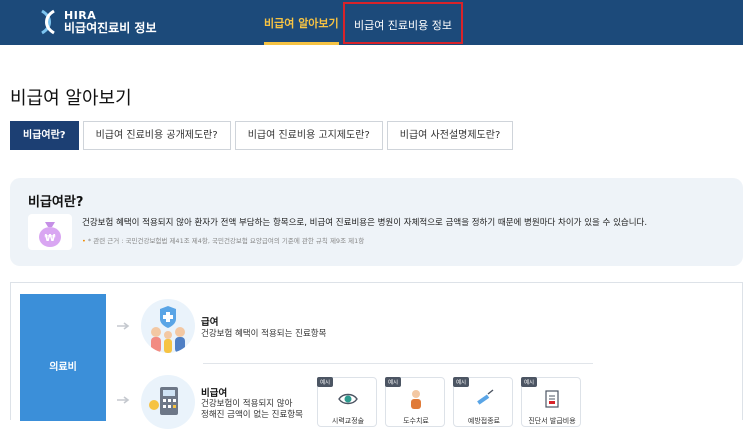 This screenshot has width=743, height=429. I want to click on medical-fee-label: 의료비, so click(63, 367).